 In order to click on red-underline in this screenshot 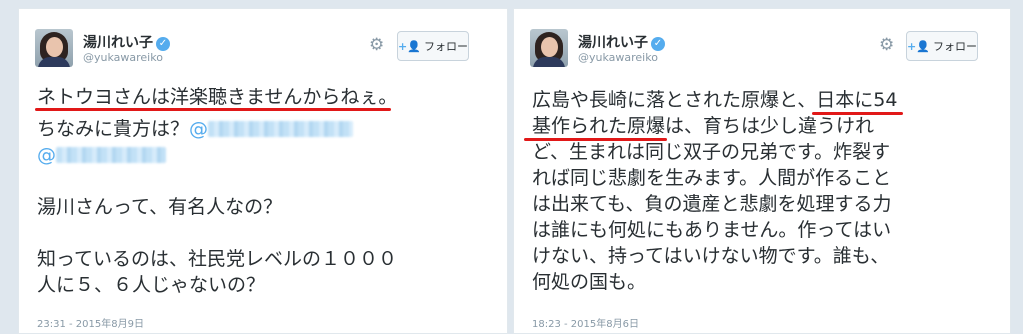, I will do `click(213, 109)`.